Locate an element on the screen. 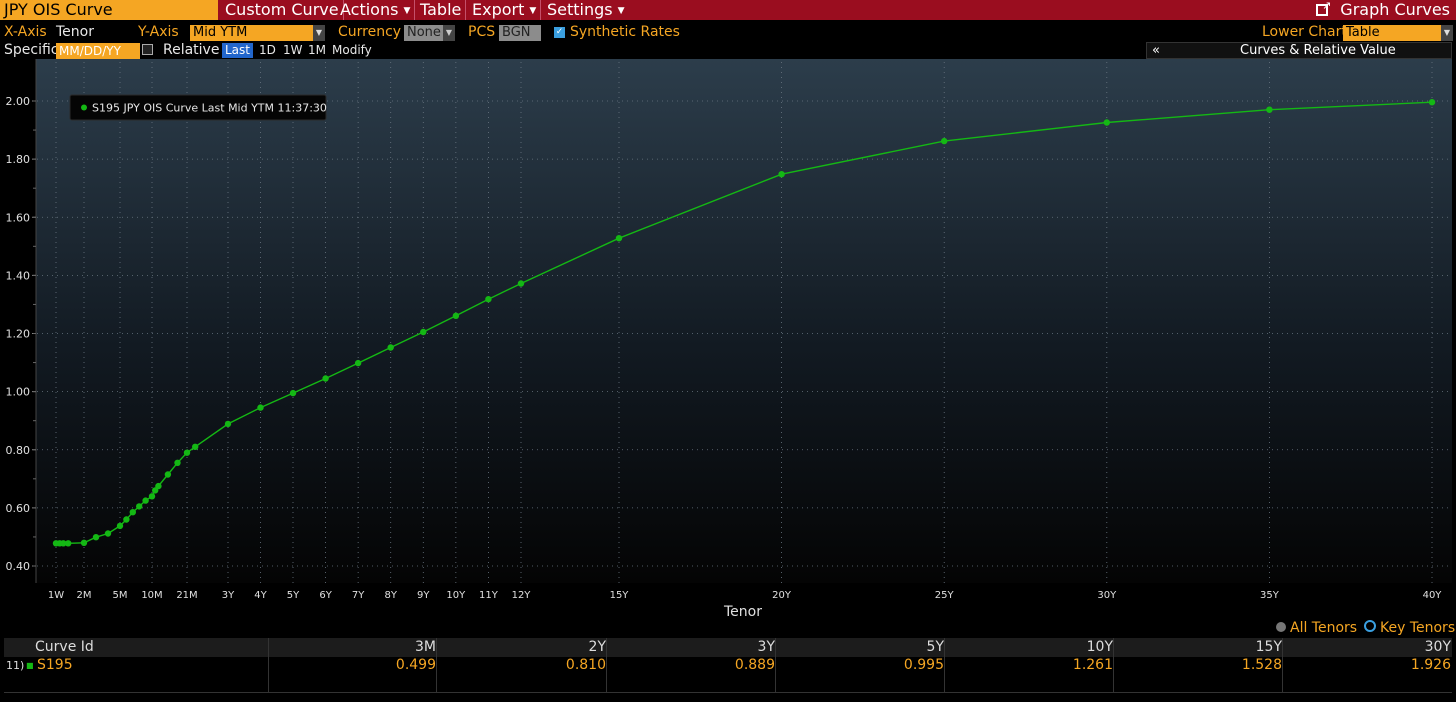  chart-legend: S195 JPY OIS Curve Last Mid YTM 11:37:30 is located at coordinates (198, 107).